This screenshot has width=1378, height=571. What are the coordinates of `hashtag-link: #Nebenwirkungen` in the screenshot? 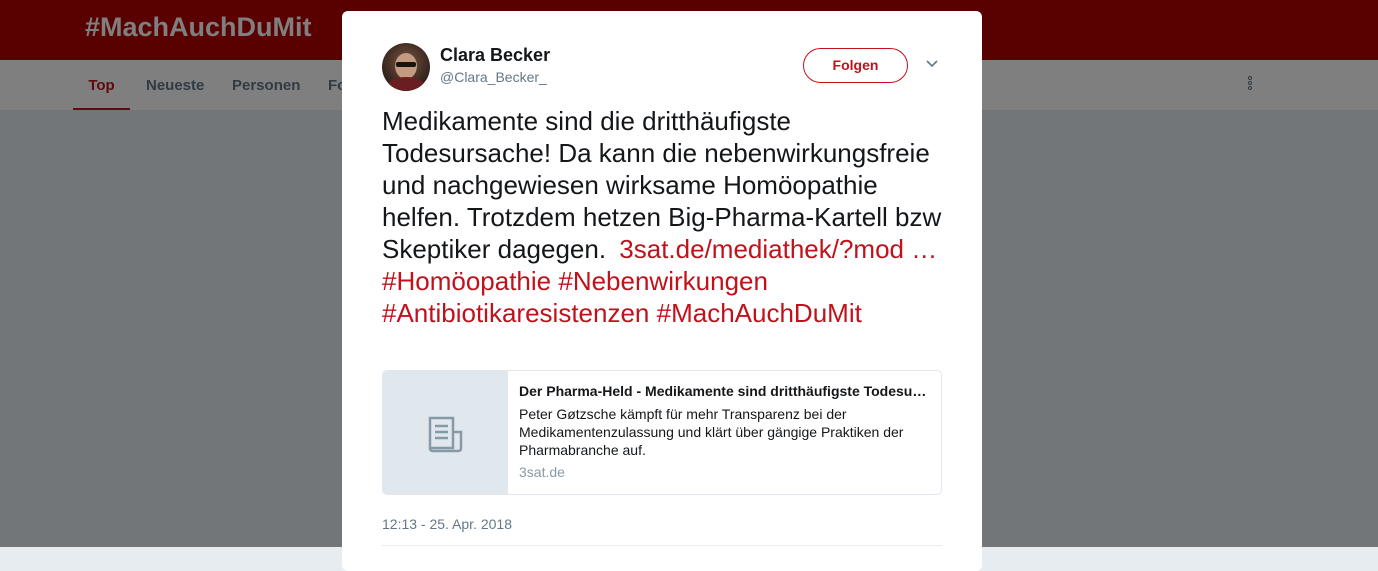 It's located at (663, 281).